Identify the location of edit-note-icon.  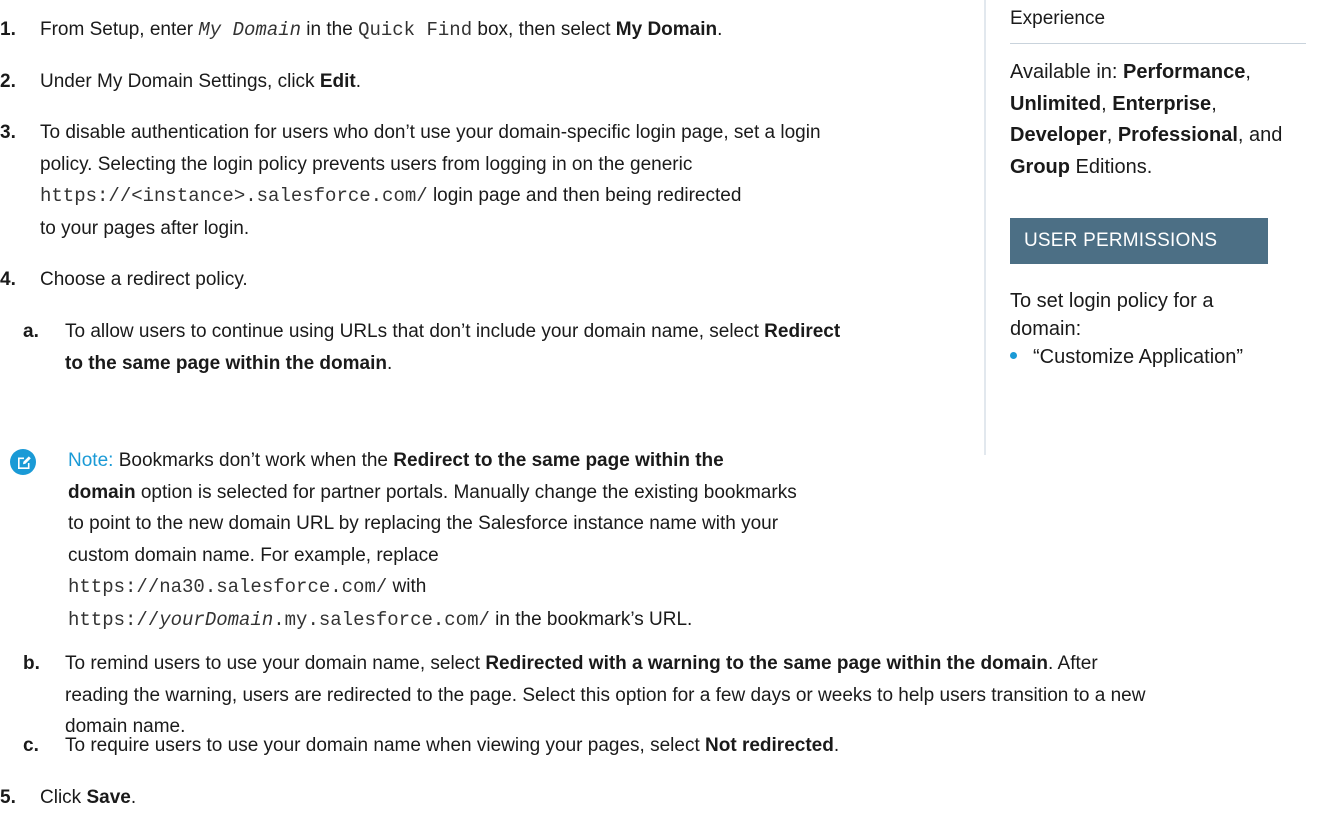
(23, 462).